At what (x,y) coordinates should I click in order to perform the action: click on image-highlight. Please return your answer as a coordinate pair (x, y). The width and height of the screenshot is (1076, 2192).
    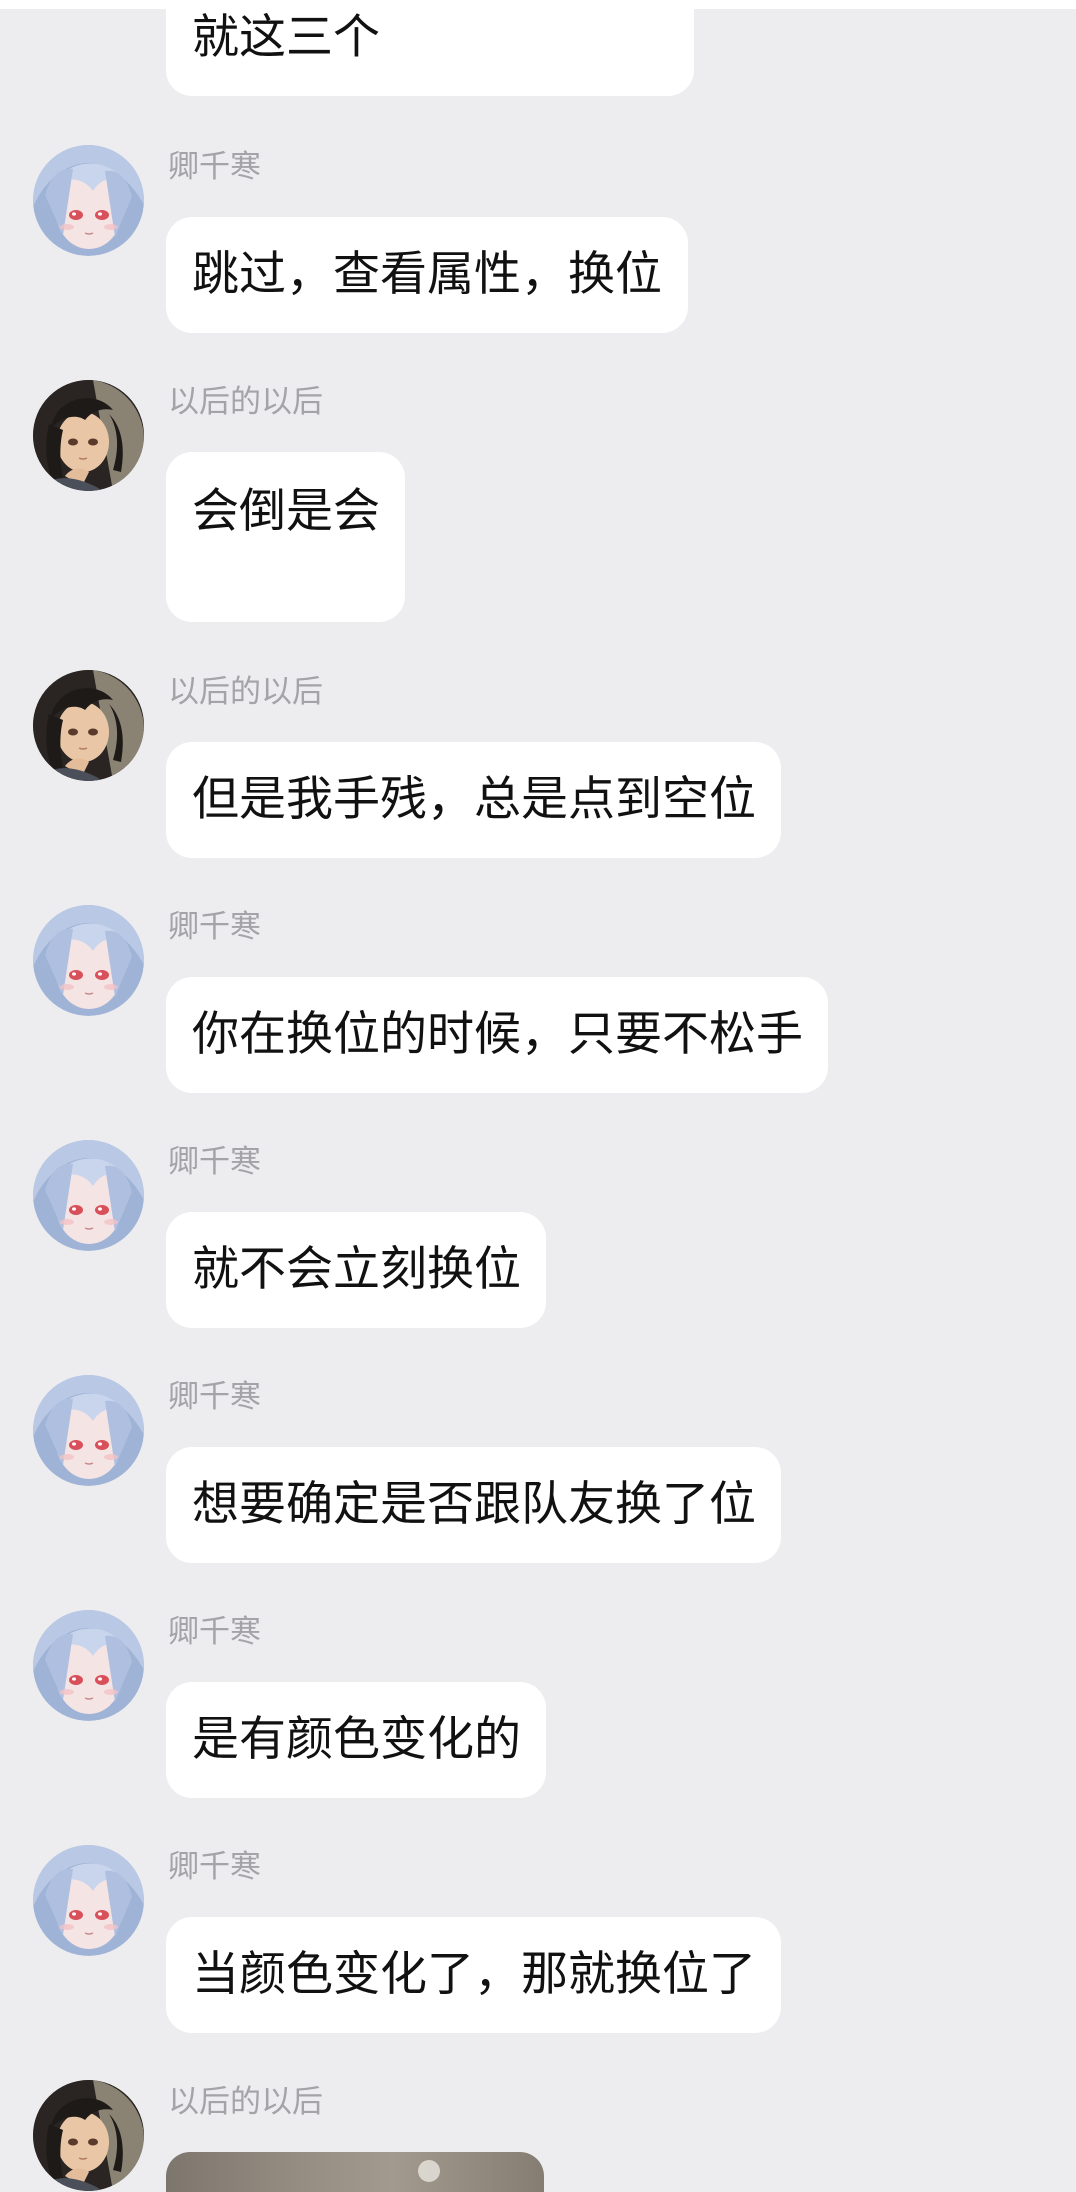
    Looking at the image, I should click on (429, 2171).